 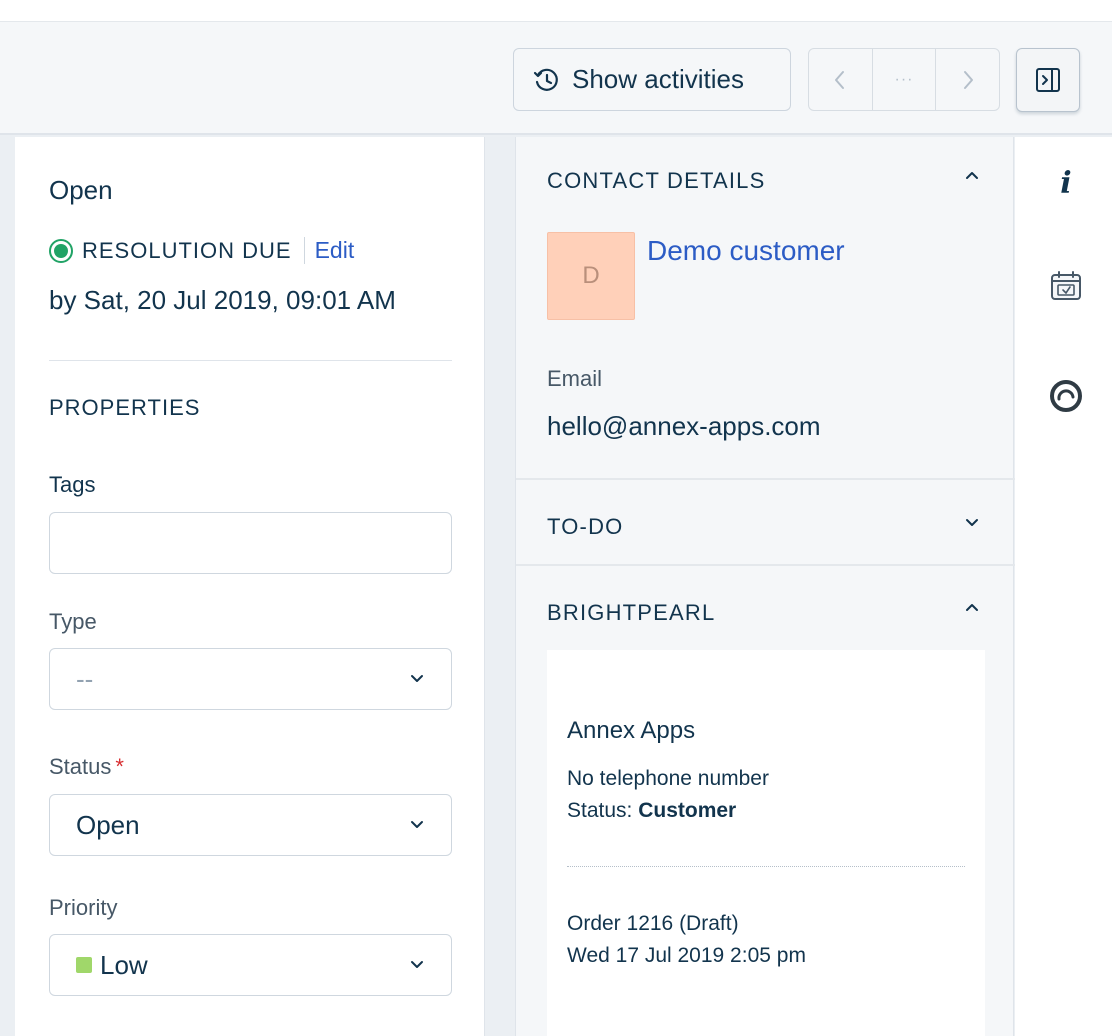 I want to click on sidebar-collapse-icon, so click(x=1048, y=80).